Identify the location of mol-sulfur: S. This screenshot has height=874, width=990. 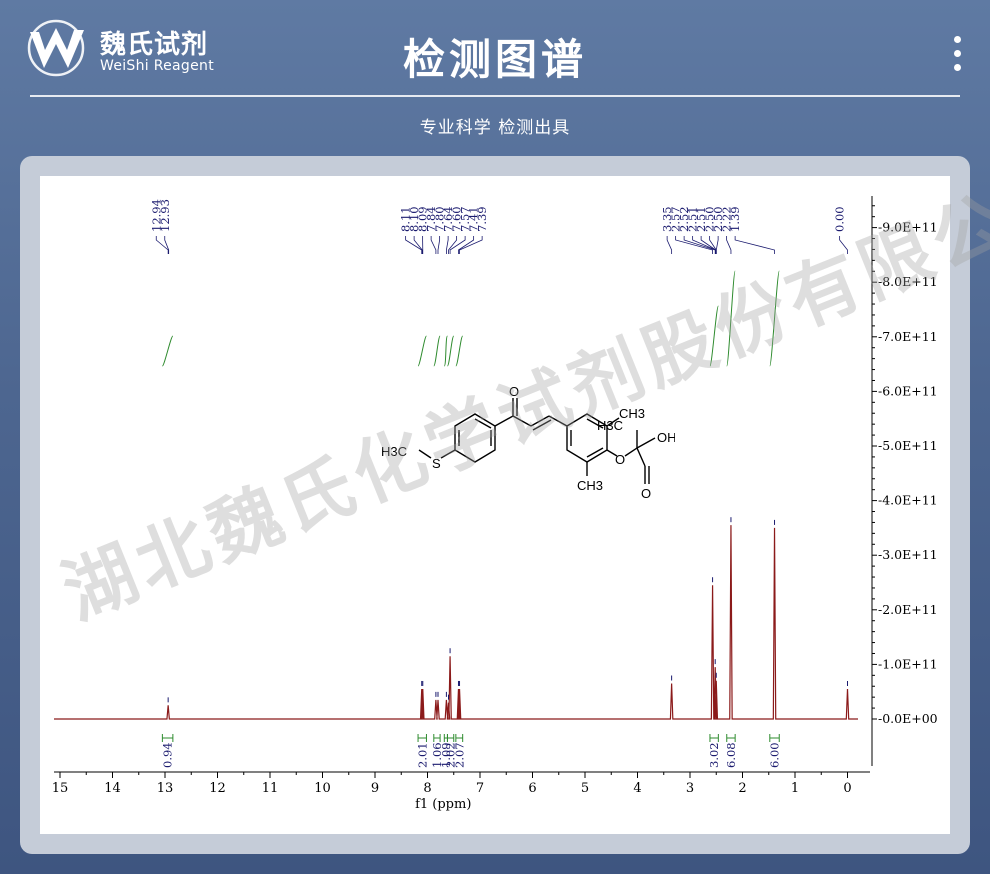
(436, 463).